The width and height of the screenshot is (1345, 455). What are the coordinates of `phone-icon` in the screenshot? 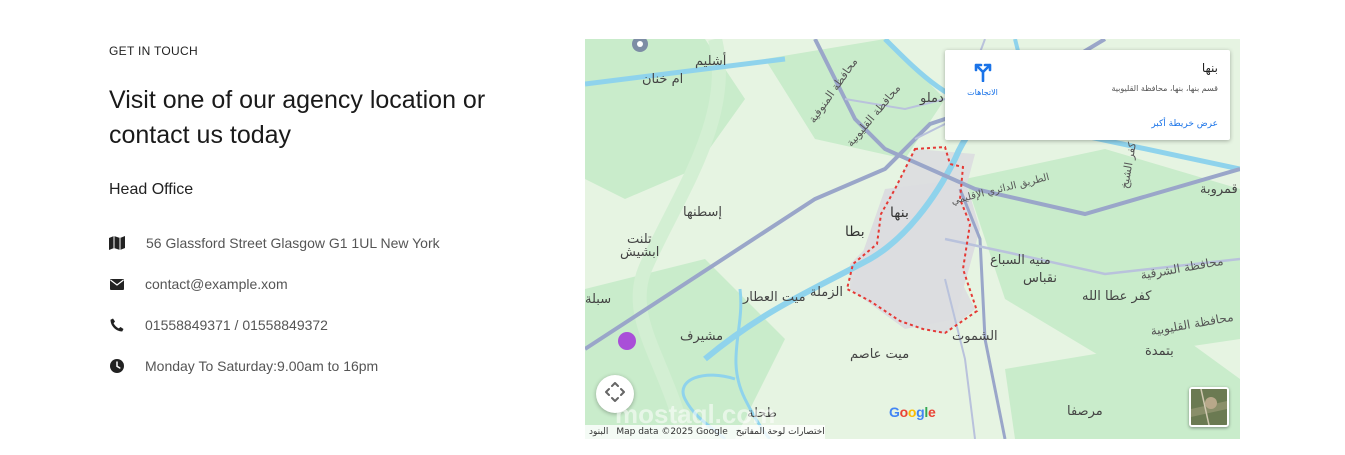 It's located at (117, 325).